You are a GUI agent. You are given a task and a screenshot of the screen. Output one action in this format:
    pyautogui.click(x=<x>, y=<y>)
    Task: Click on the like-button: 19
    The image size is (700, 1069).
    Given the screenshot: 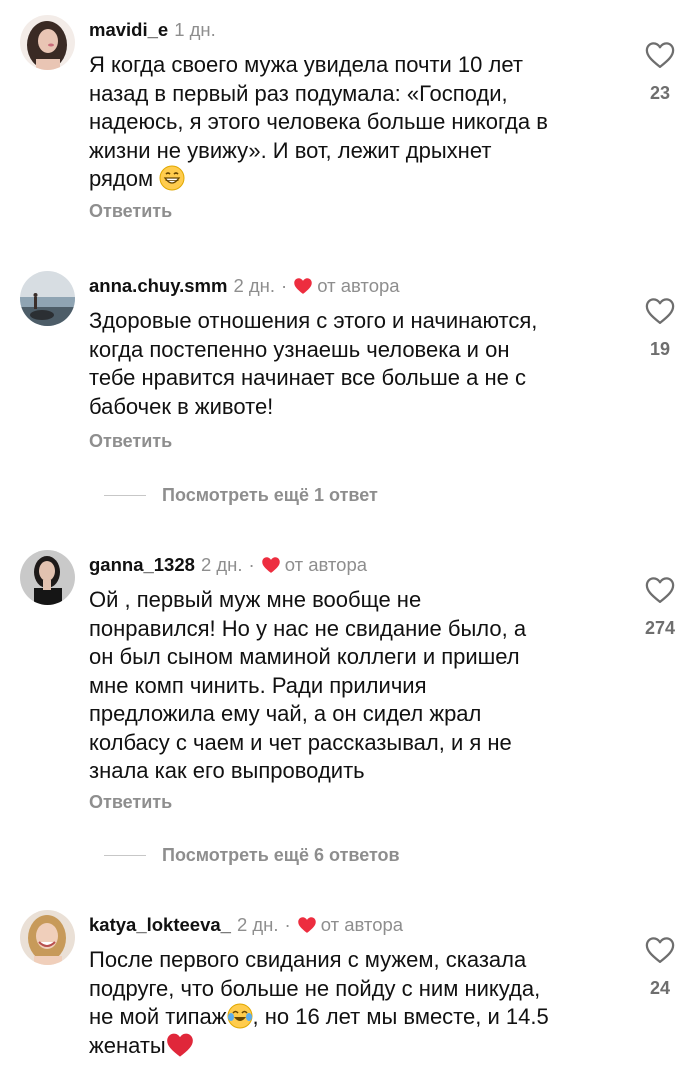 What is the action you would take?
    pyautogui.click(x=660, y=328)
    